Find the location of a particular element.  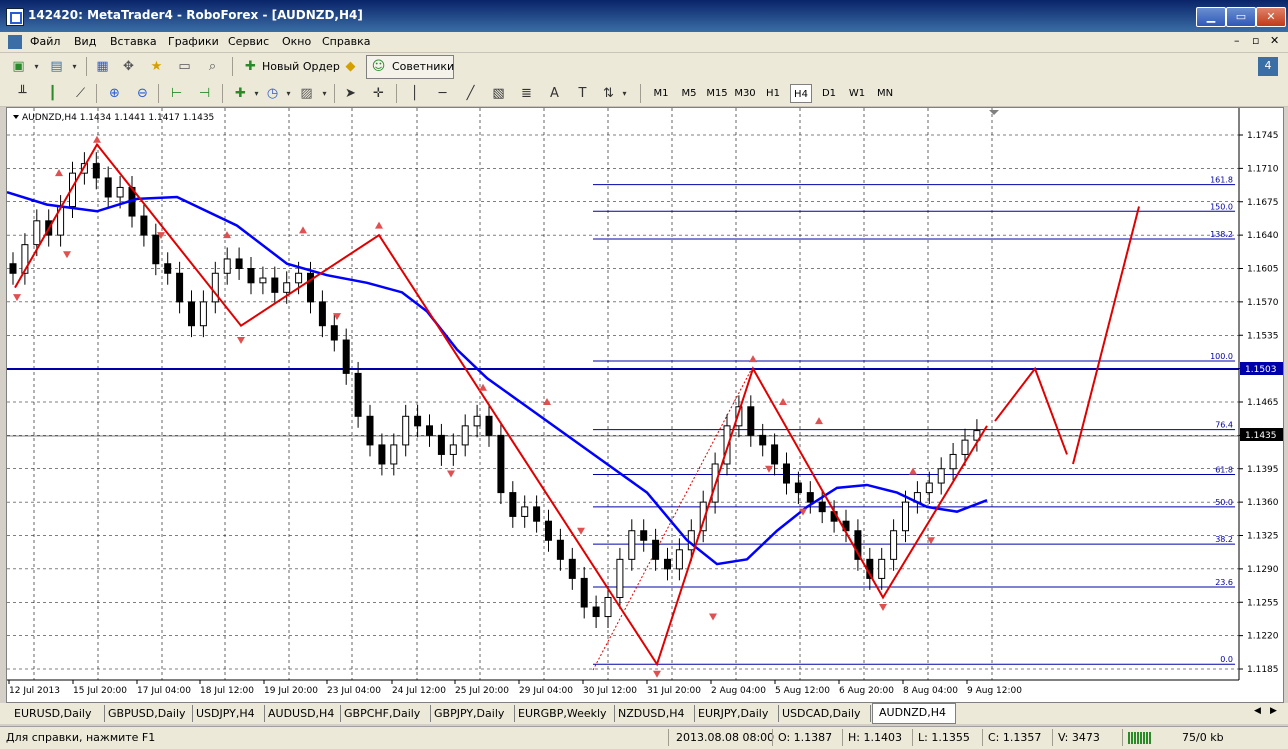

tf-m5: M5 is located at coordinates (689, 93).